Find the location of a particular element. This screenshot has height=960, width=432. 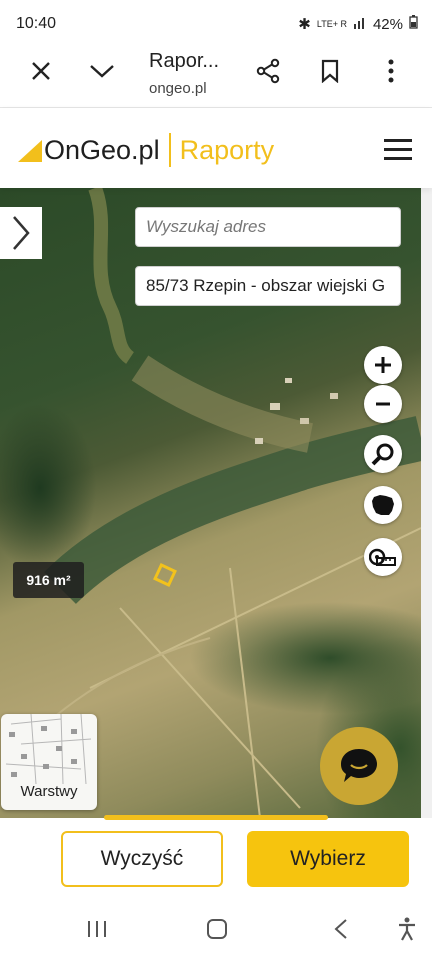

share-button is located at coordinates (268, 71).